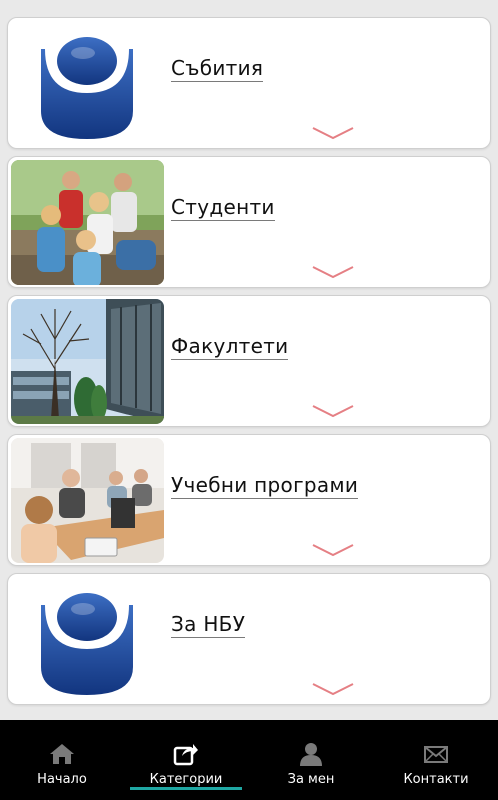 This screenshot has width=498, height=800. What do you see at coordinates (87, 222) in the screenshot?
I see `students-photo-image` at bounding box center [87, 222].